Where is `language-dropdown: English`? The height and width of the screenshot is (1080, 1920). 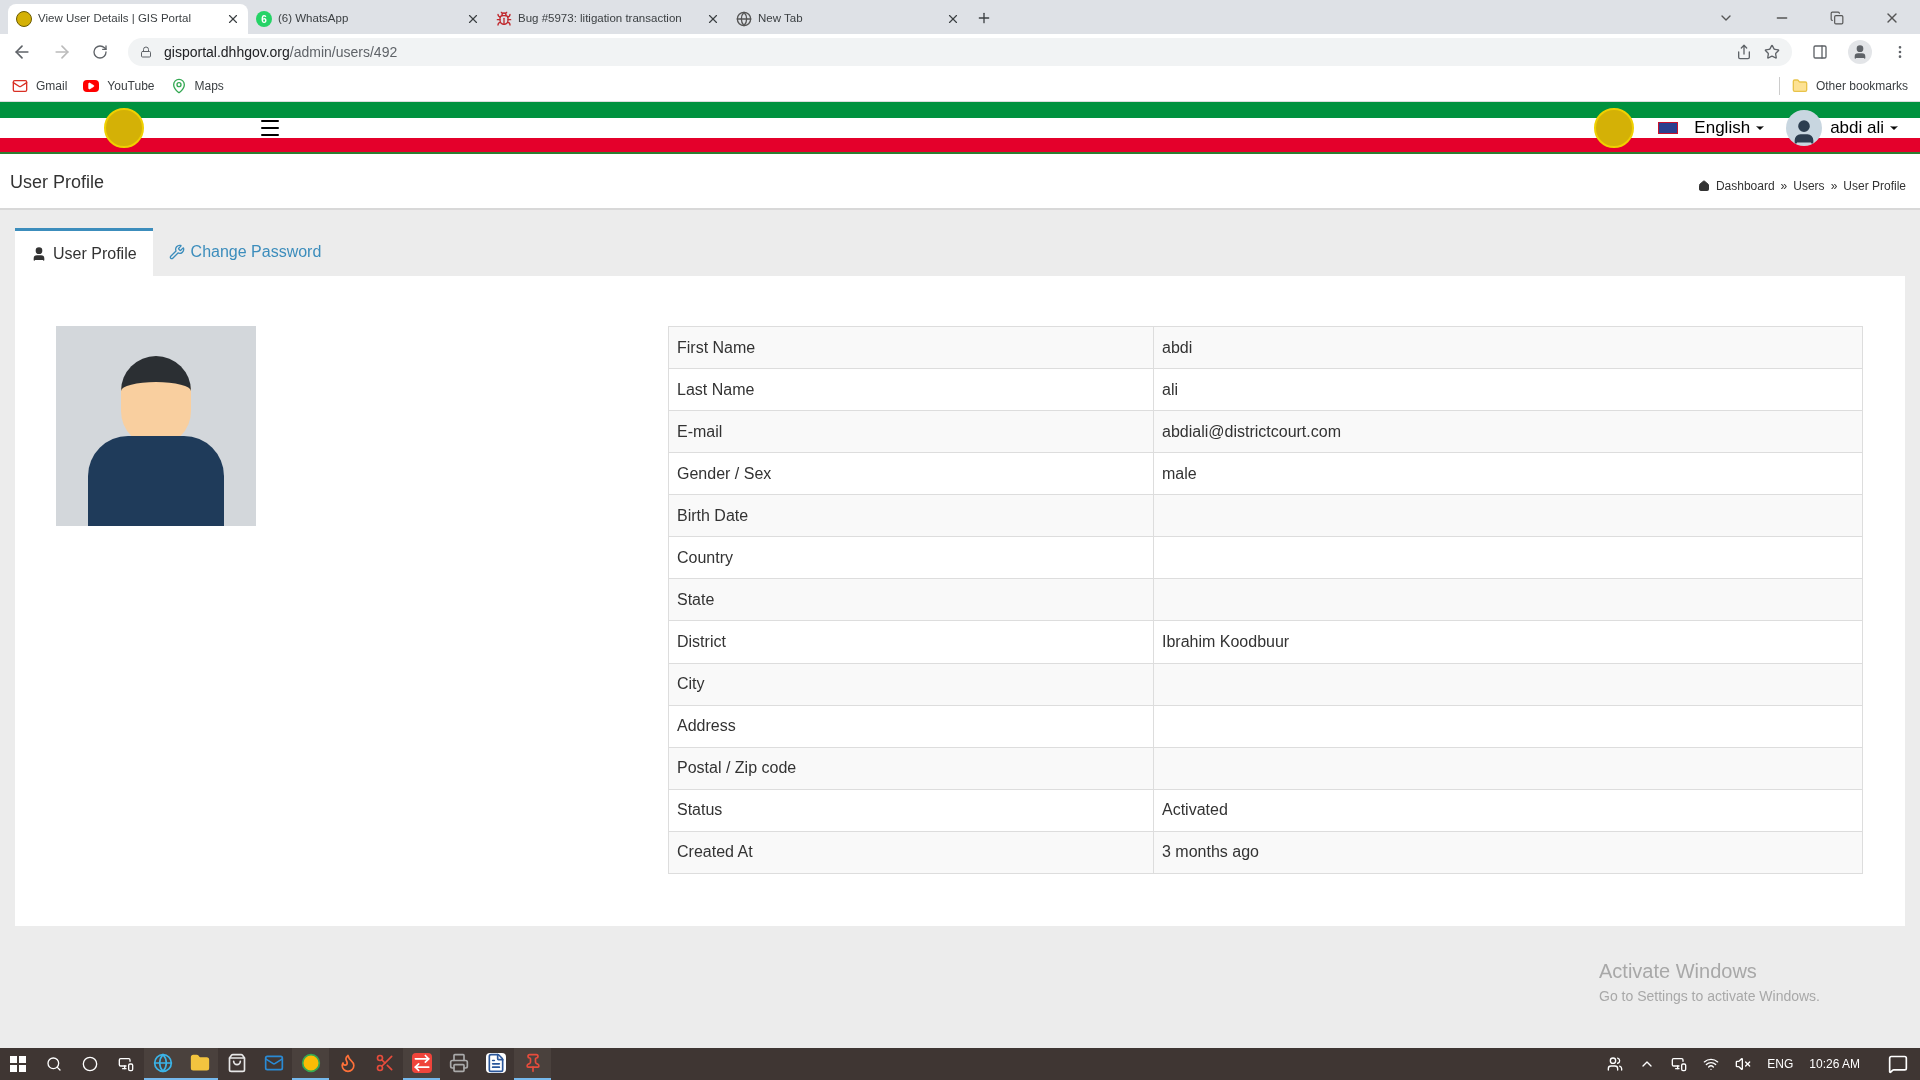 language-dropdown: English is located at coordinates (1730, 128).